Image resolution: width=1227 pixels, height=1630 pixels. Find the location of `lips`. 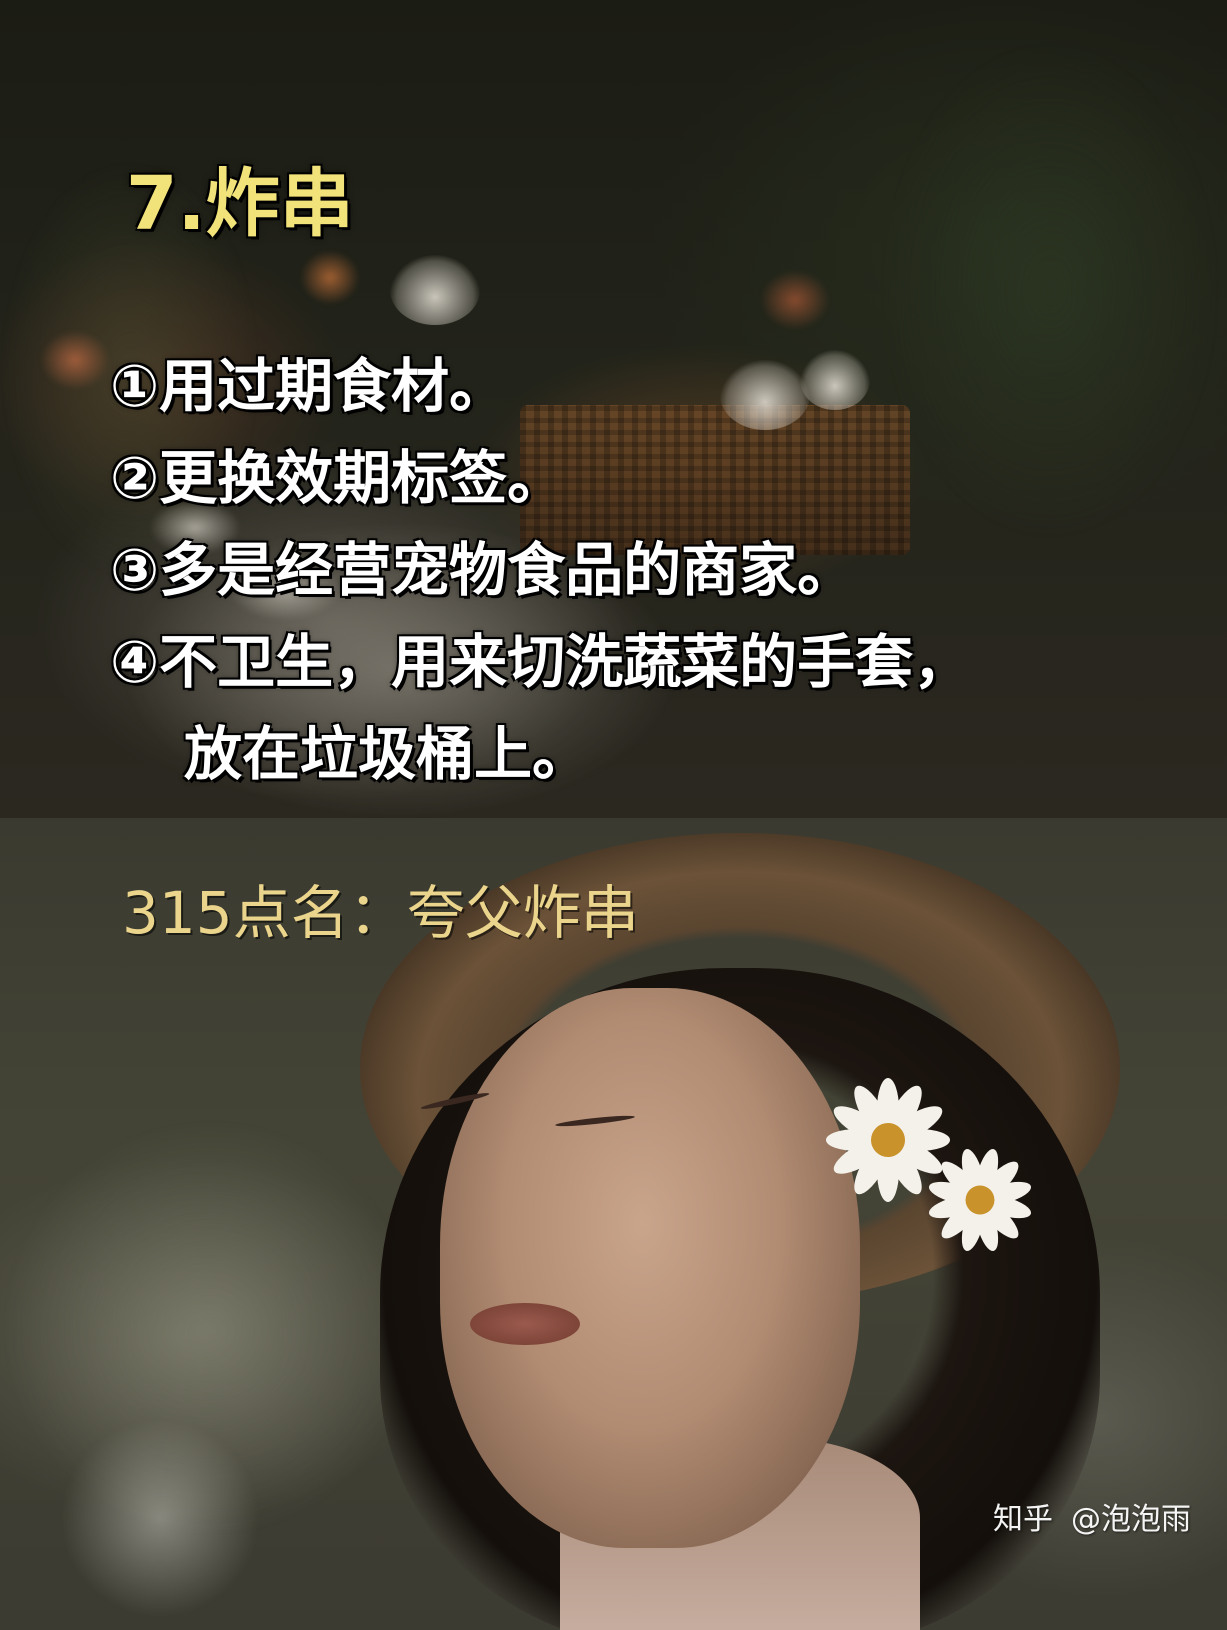

lips is located at coordinates (525, 1324).